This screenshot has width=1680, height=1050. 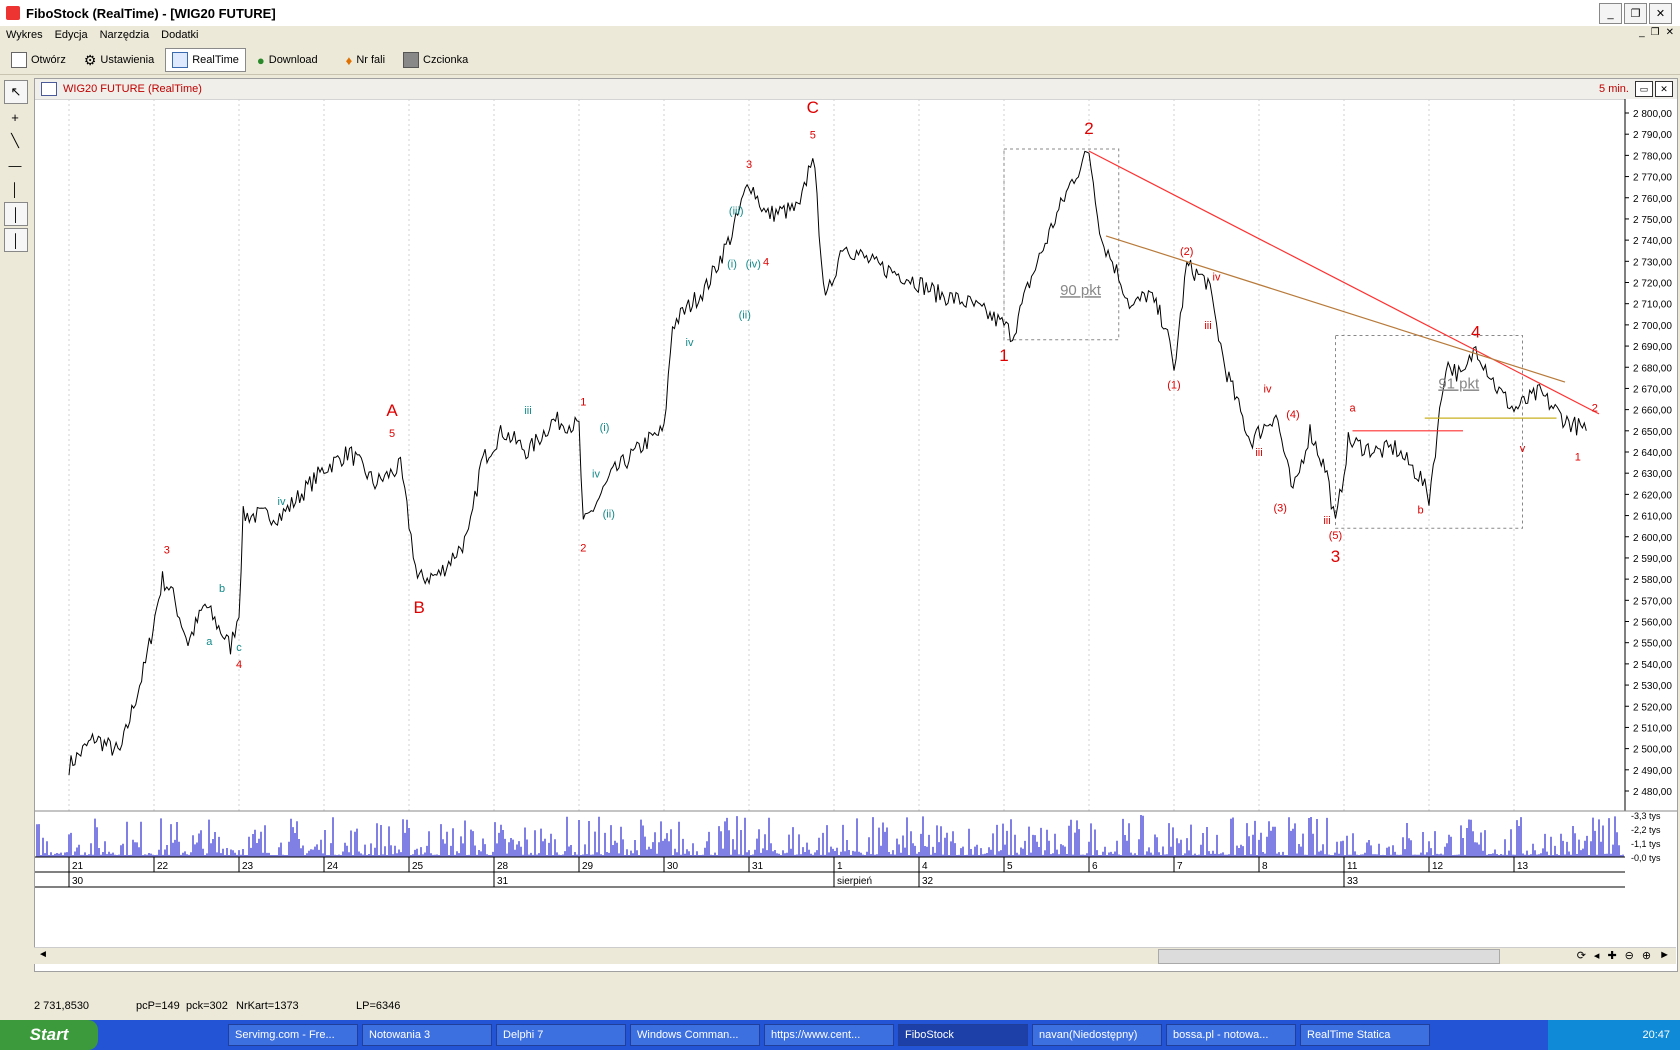 What do you see at coordinates (16, 92) in the screenshot?
I see `cursor-tool-icon: ↖` at bounding box center [16, 92].